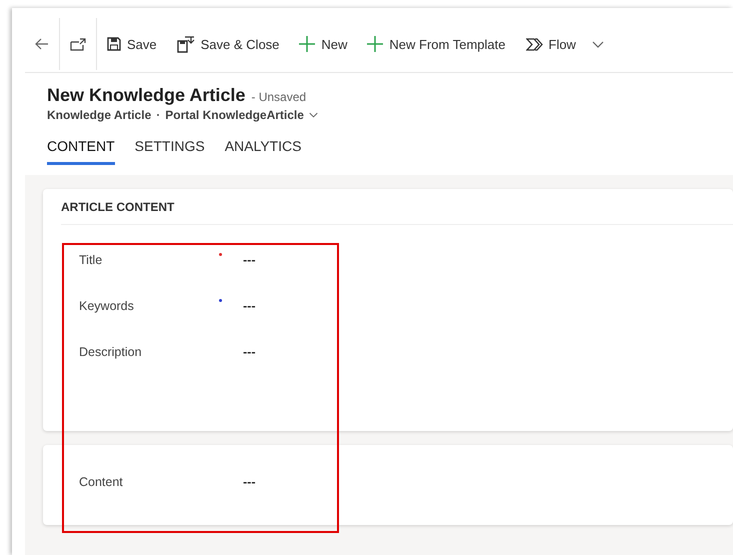 Image resolution: width=733 pixels, height=555 pixels. What do you see at coordinates (99, 115) in the screenshot?
I see `entity-name: Knowledge Article` at bounding box center [99, 115].